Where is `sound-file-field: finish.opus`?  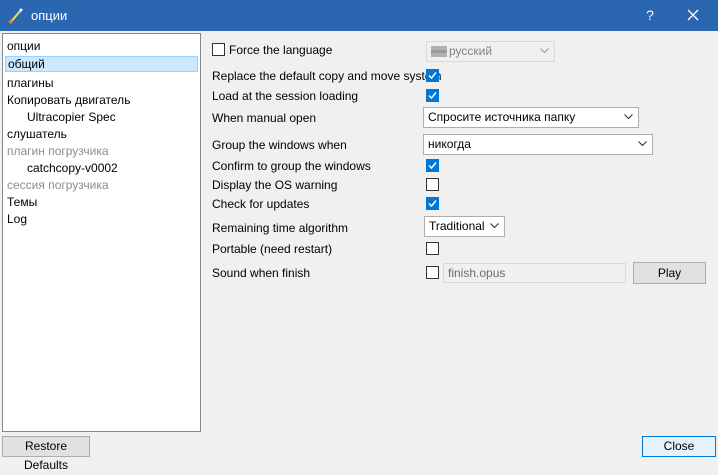
sound-file-field: finish.opus is located at coordinates (534, 273).